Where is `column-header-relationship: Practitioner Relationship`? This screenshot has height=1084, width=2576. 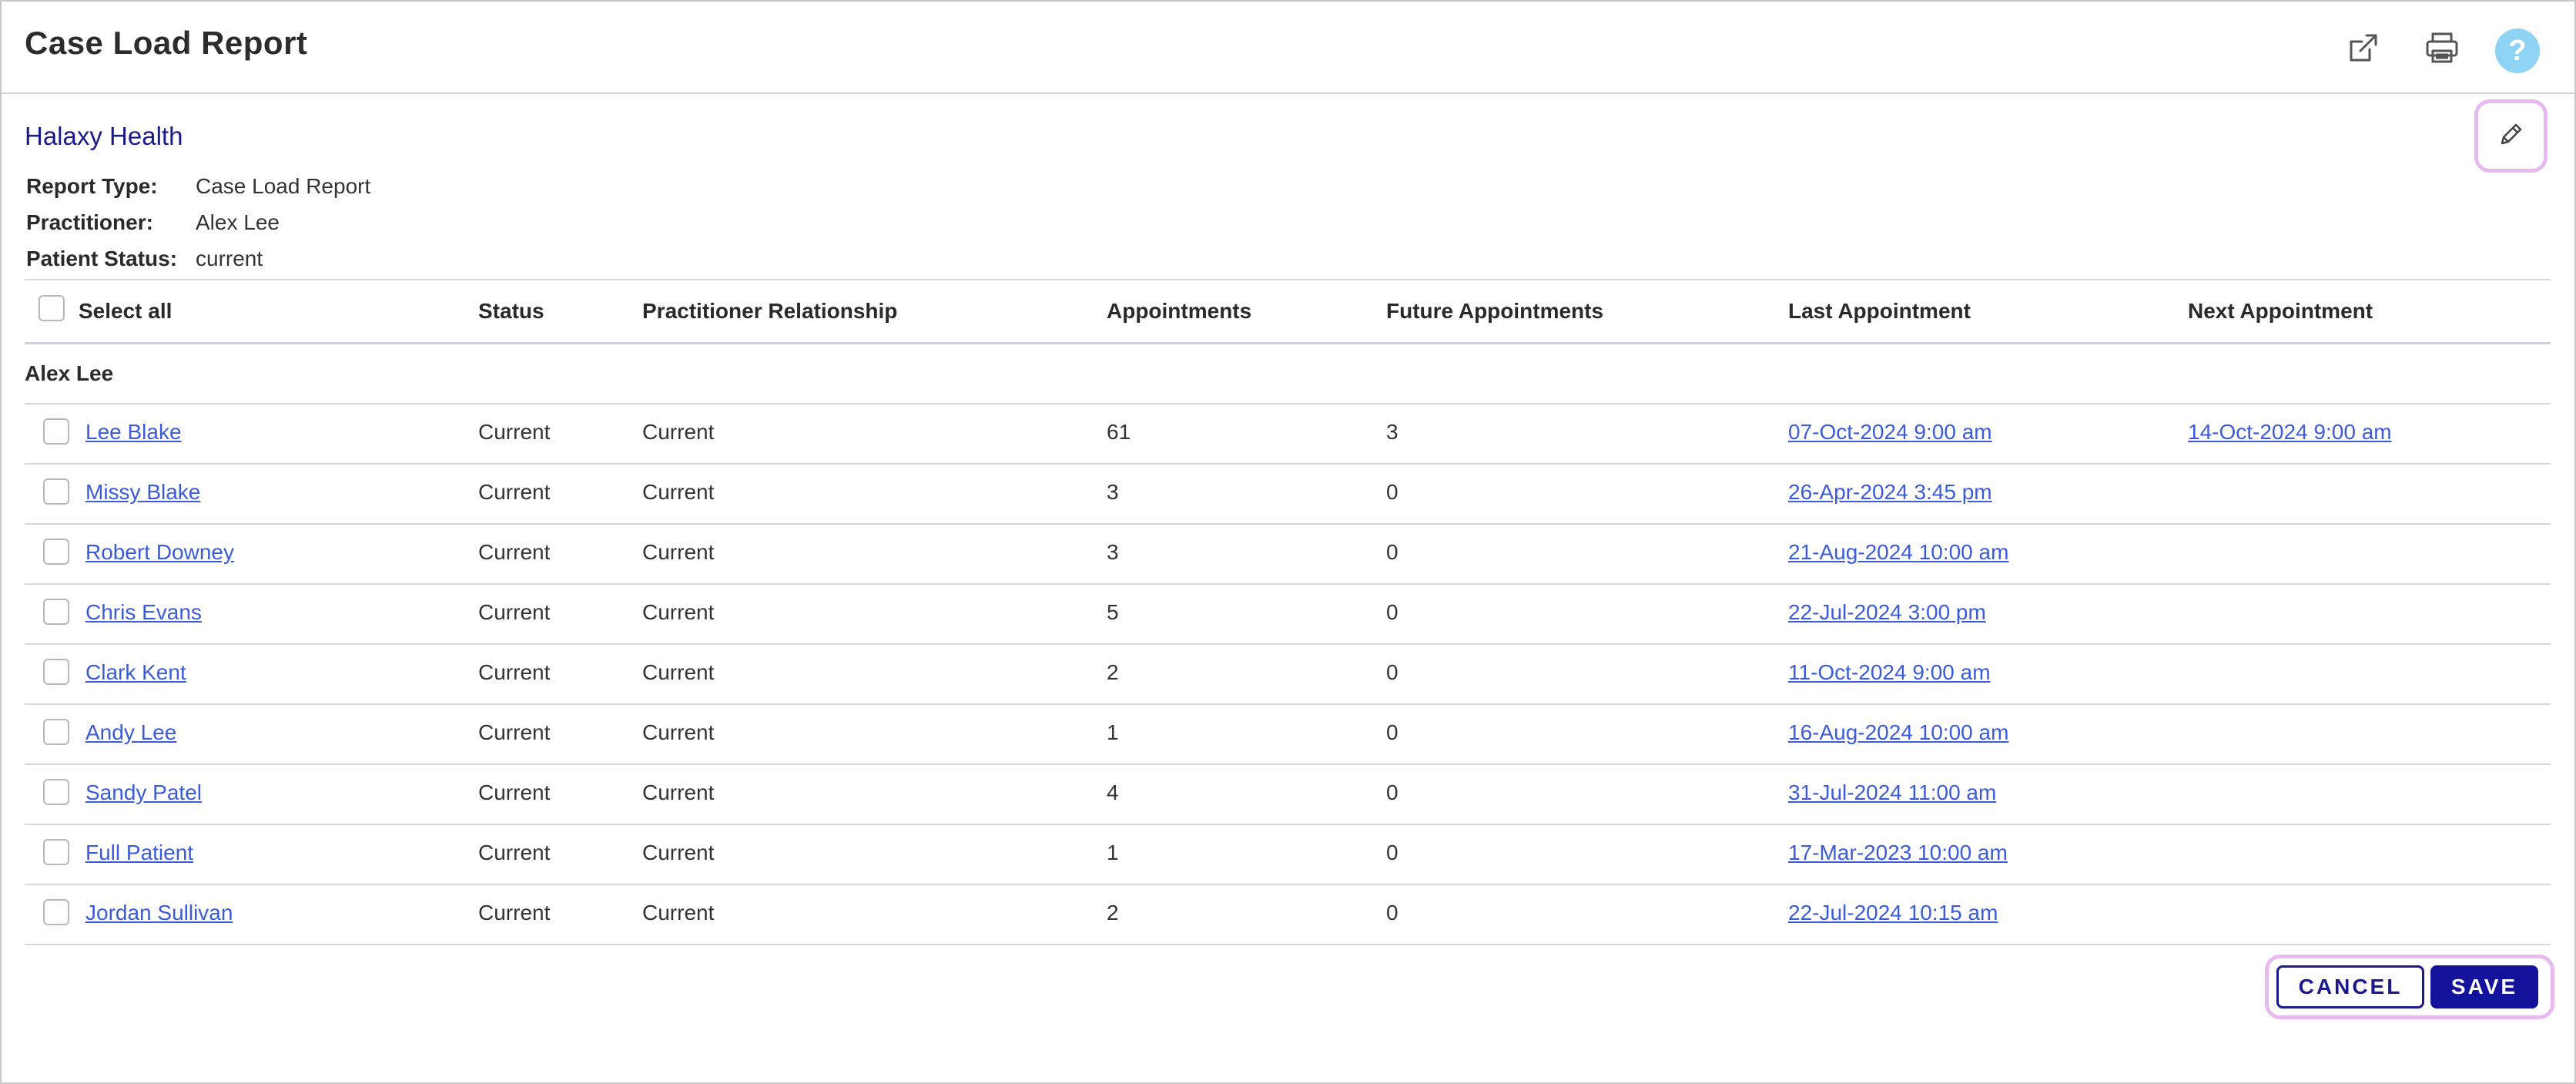 column-header-relationship: Practitioner Relationship is located at coordinates (770, 311).